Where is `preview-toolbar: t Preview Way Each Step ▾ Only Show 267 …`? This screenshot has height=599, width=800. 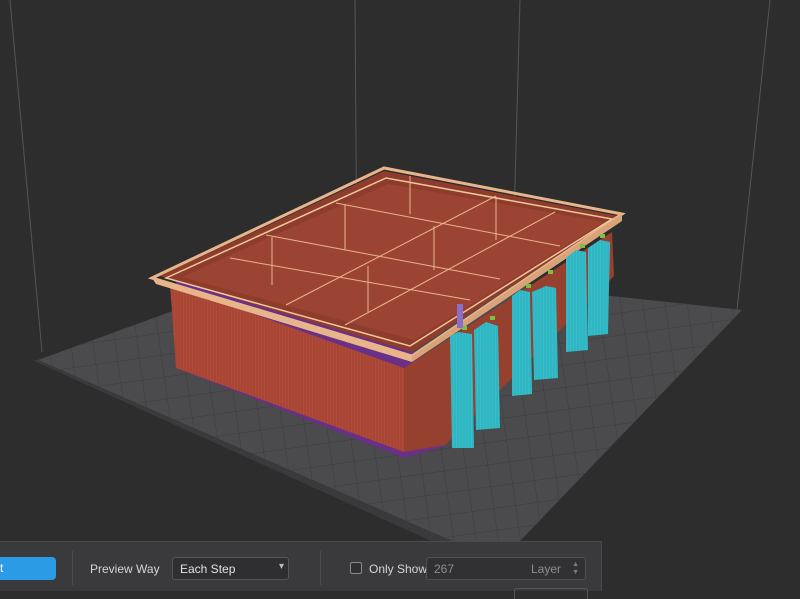
preview-toolbar: t Preview Way Each Step ▾ Only Show 267 … is located at coordinates (301, 570).